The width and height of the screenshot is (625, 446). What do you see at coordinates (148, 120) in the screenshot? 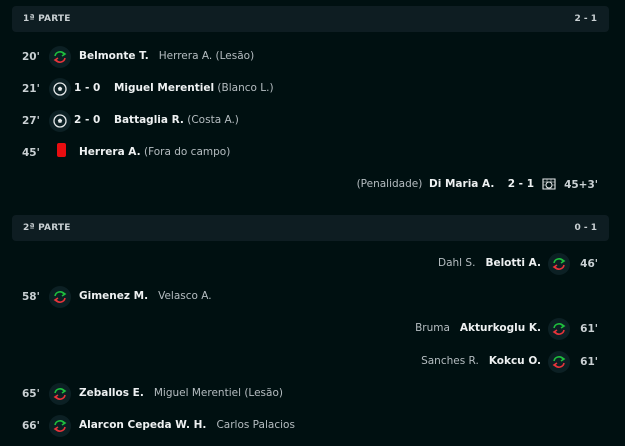
I see `scorer: Battaglia R.` at bounding box center [148, 120].